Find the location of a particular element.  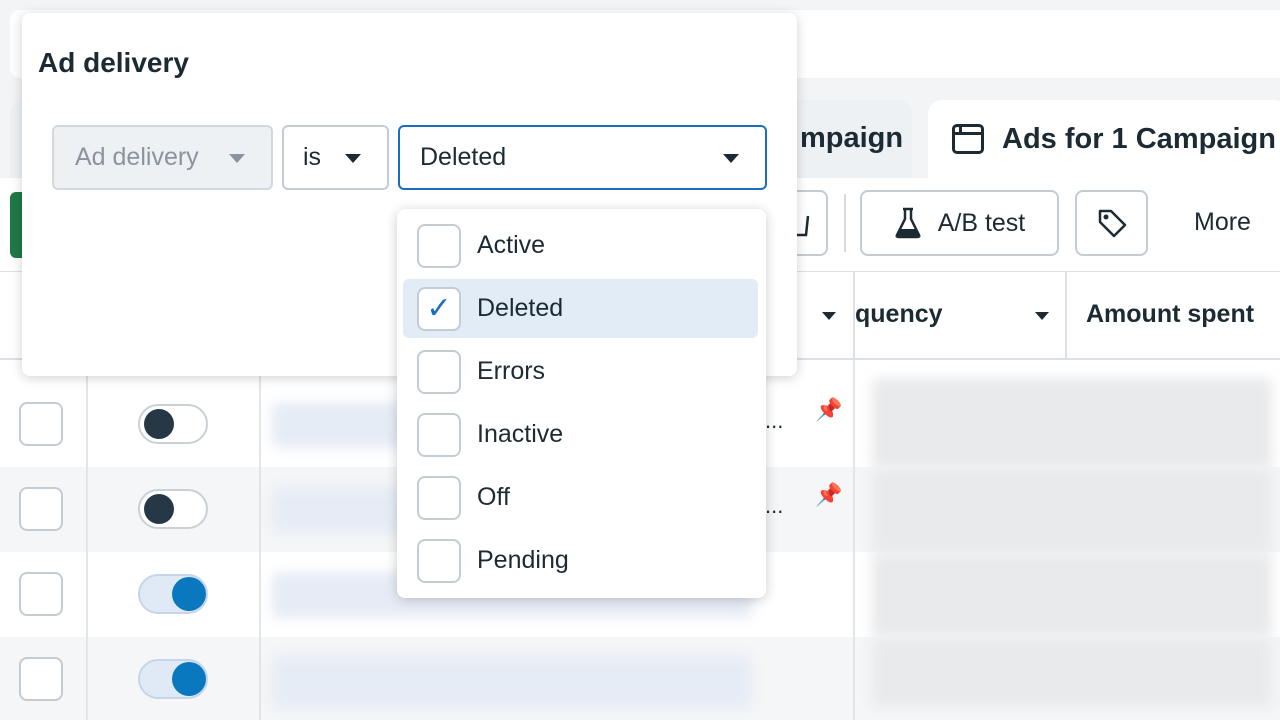

tab-campaigns-label: mpaign is located at coordinates (852, 138).